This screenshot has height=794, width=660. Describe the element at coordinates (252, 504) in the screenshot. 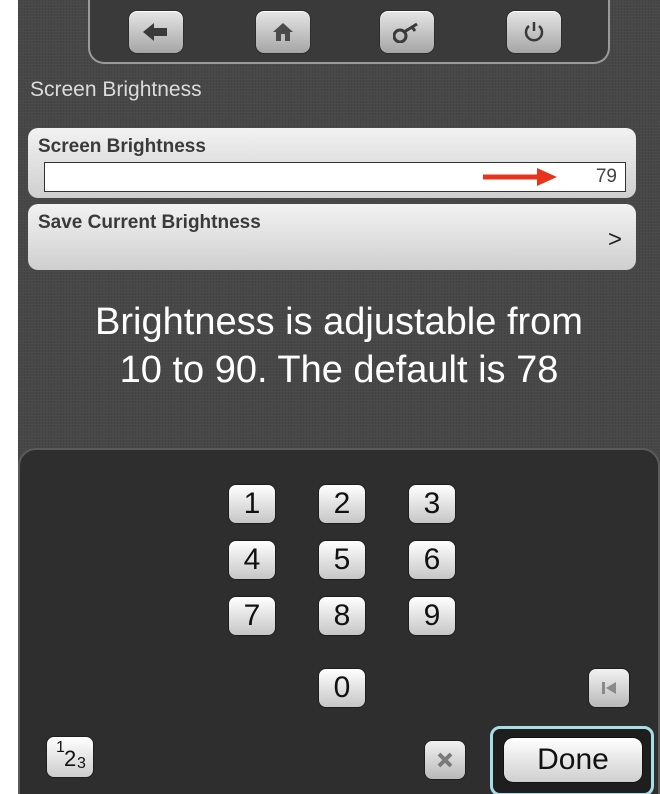

I see `key-1: 1` at that location.